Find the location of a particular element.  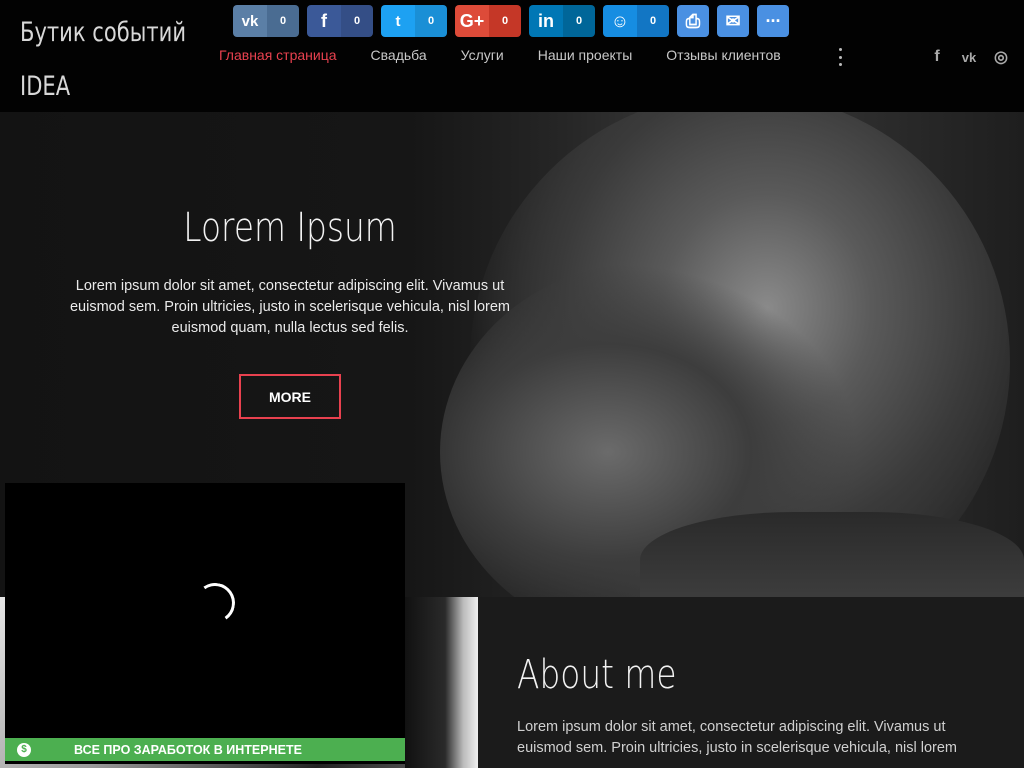

share-bar: vk 0 f 0 t 0 G+ 0 in 0 ☺ 0 ⎙ ✉ ··· is located at coordinates (511, 21).